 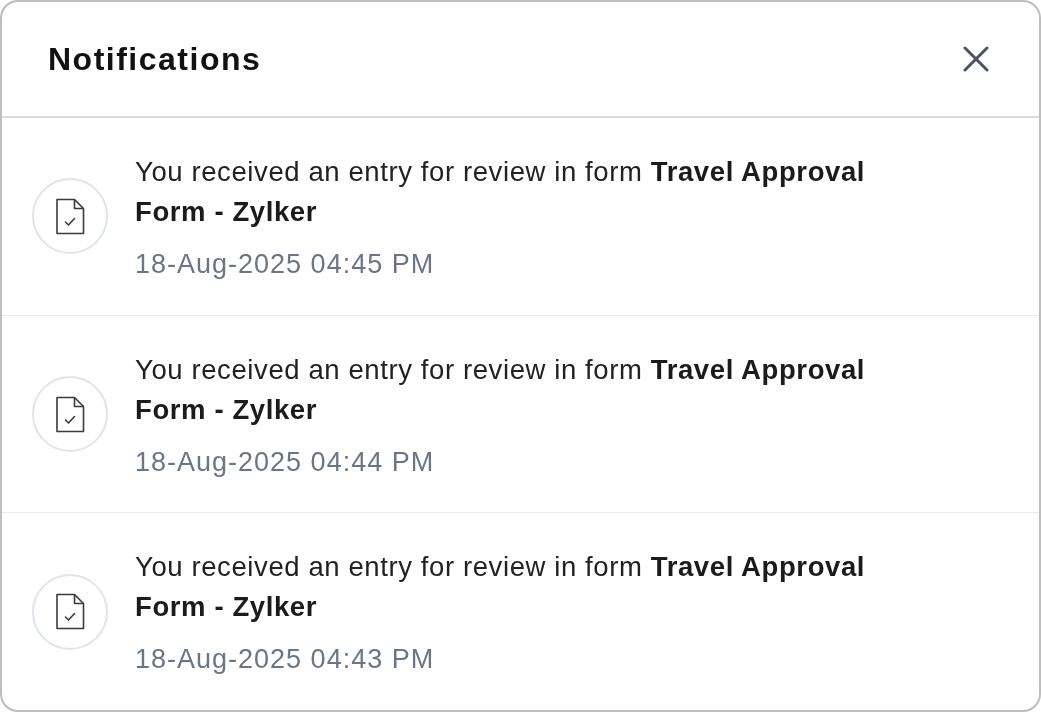 I want to click on close-icon, so click(x=976, y=59).